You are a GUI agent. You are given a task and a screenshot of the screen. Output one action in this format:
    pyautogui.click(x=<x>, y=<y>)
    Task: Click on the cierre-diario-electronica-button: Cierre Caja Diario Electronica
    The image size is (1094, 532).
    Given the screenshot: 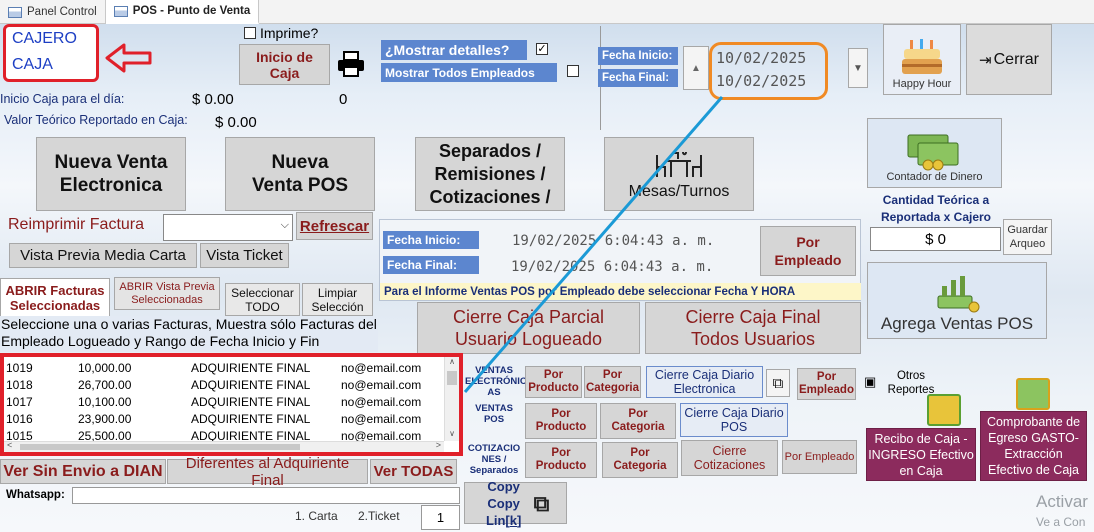 What is the action you would take?
    pyautogui.click(x=704, y=382)
    